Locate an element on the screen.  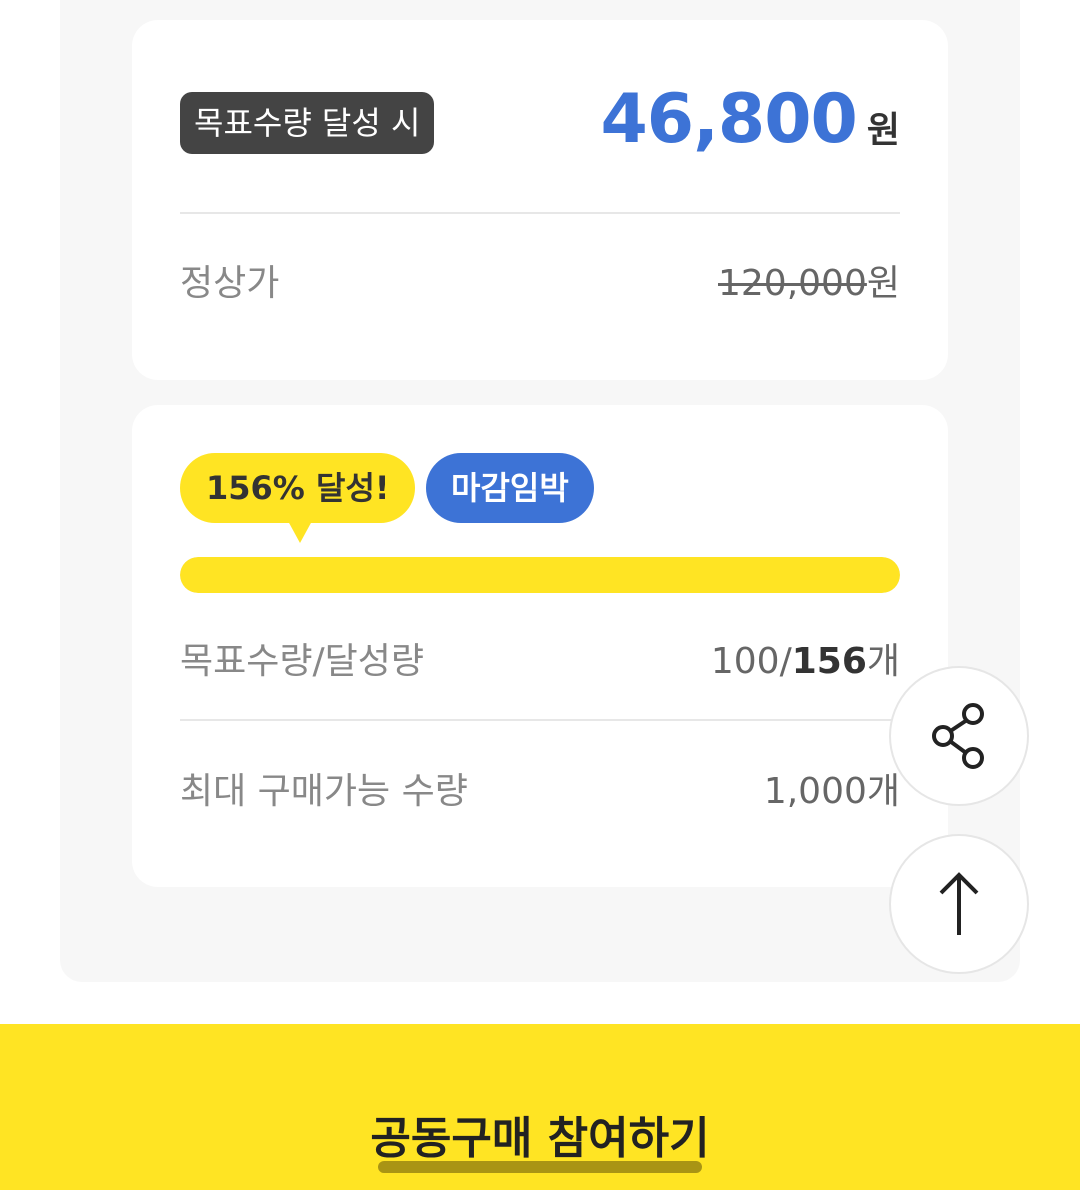
price-divider is located at coordinates (540, 213).